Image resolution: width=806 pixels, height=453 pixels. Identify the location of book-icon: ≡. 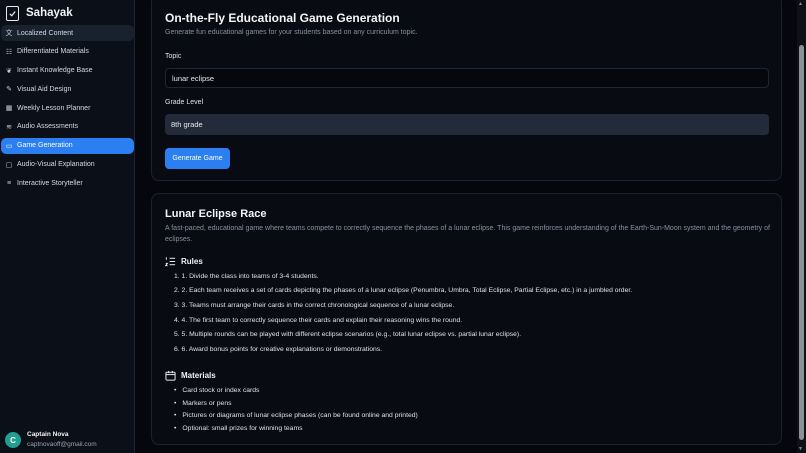
(9, 183).